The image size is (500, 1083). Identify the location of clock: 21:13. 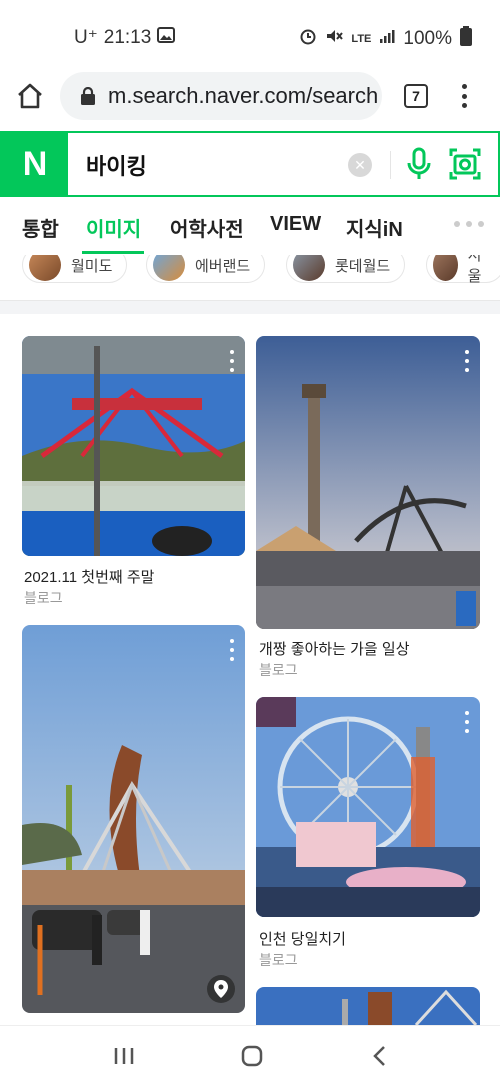
(127, 37).